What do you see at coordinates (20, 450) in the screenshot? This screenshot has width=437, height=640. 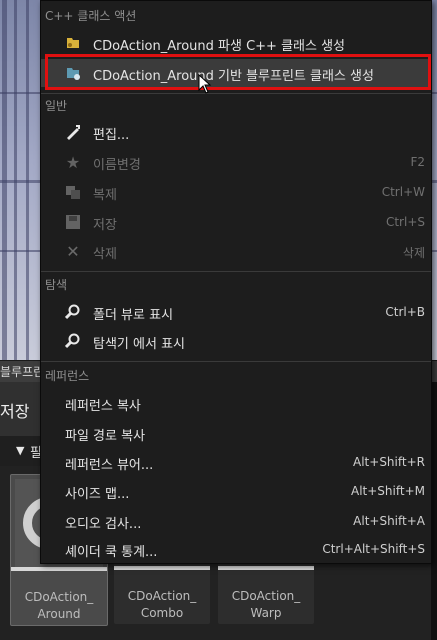 I see `filter-icon: ▼` at bounding box center [20, 450].